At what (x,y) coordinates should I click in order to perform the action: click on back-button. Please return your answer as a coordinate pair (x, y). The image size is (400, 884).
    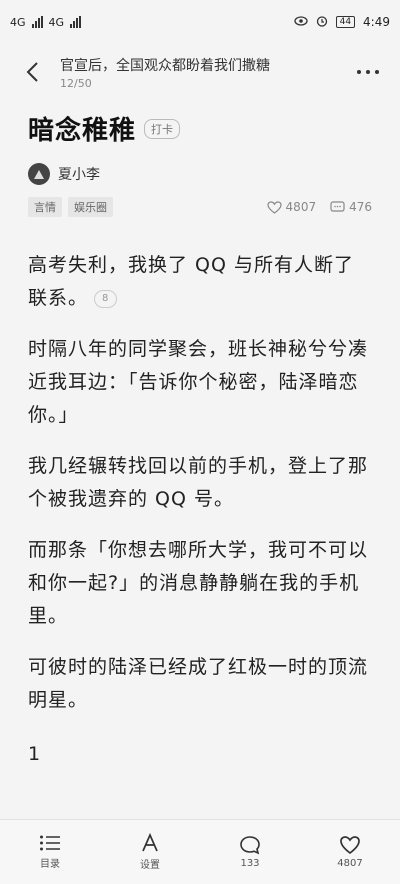
    Looking at the image, I should click on (32, 72).